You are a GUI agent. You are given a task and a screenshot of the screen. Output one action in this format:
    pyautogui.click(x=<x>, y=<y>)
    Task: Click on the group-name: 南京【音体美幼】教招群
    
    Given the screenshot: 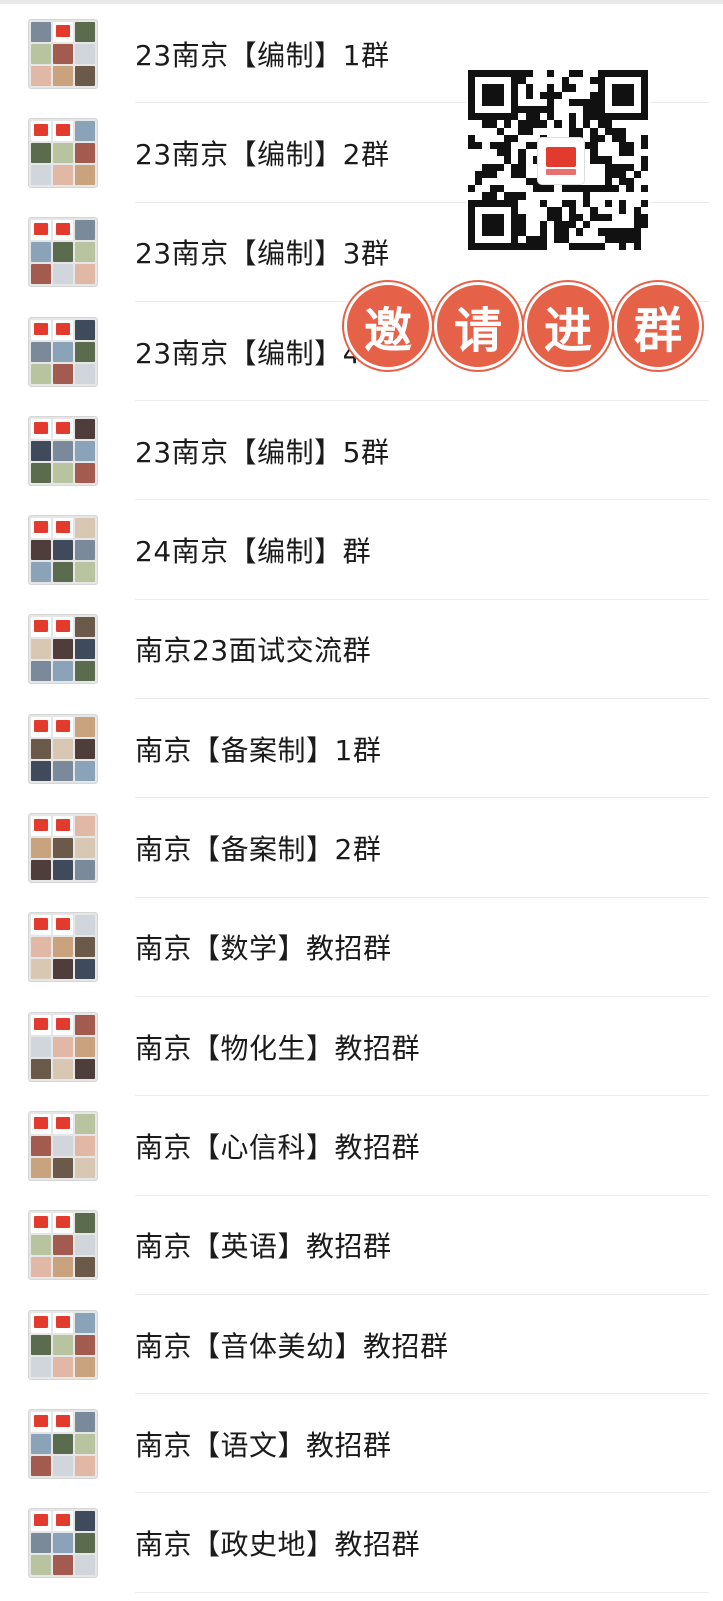 What is the action you would take?
    pyautogui.click(x=292, y=1346)
    